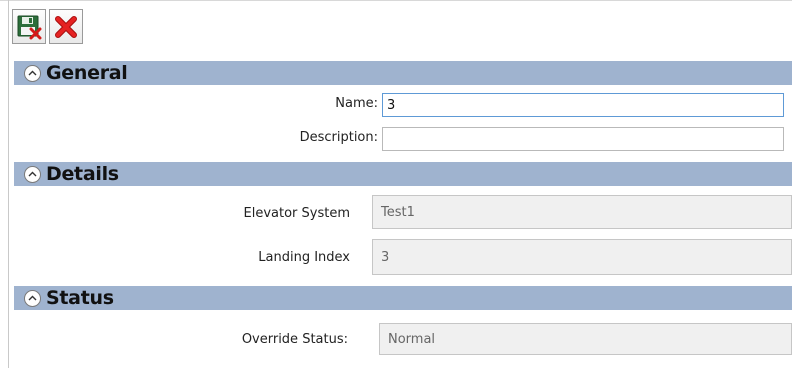 Image resolution: width=792 pixels, height=368 pixels. What do you see at coordinates (87, 73) in the screenshot?
I see `section-title-general: General` at bounding box center [87, 73].